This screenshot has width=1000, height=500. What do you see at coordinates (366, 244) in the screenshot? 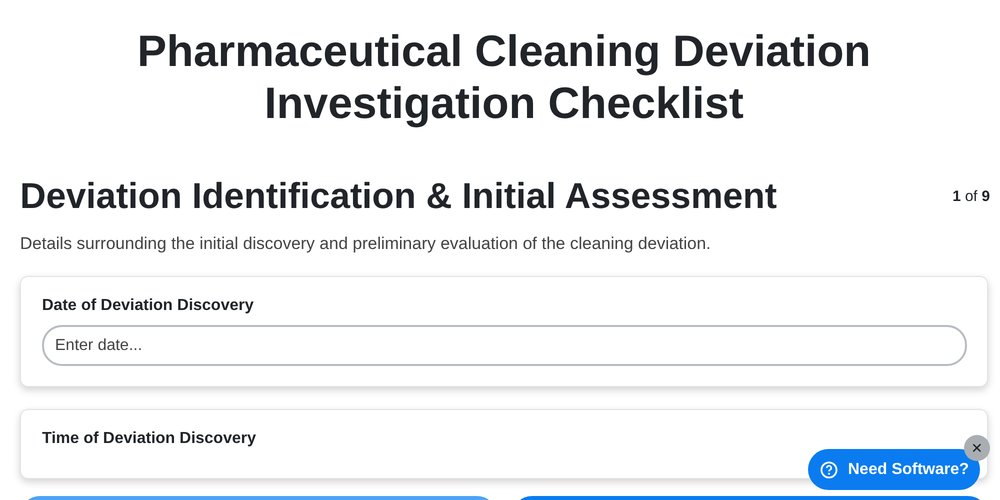
I see `section-description: Details surrounding the initial discovery and preliminary evaluation of the cleaning deviation.` at bounding box center [366, 244].